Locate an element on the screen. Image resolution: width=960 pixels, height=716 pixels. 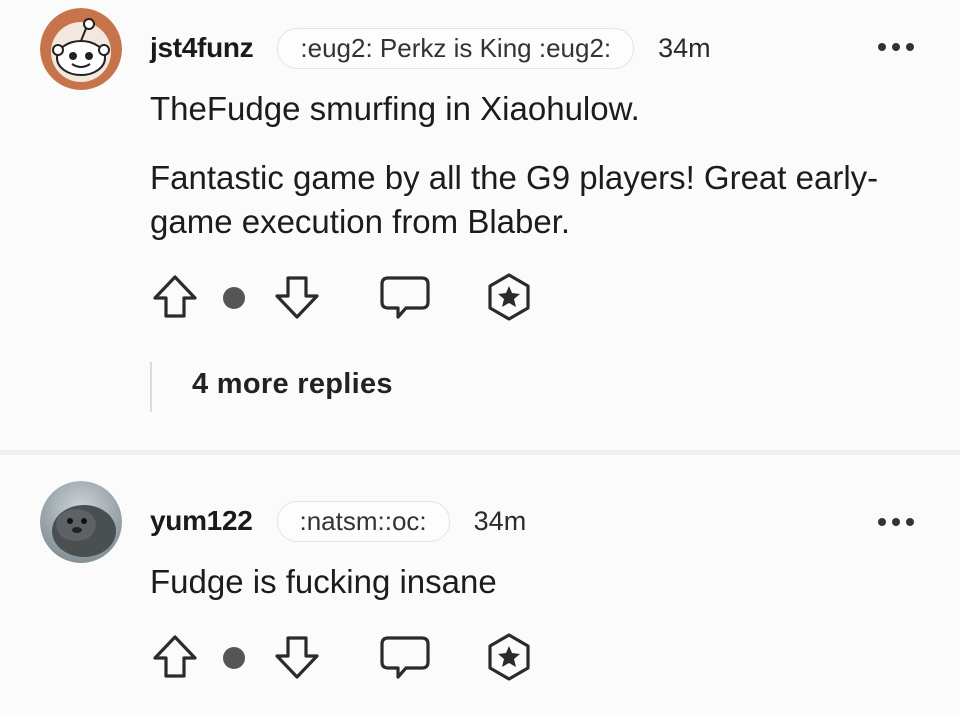
comment-meta: jst4funz :eug2: Perkz is King :eug2: 34m is located at coordinates (430, 48).